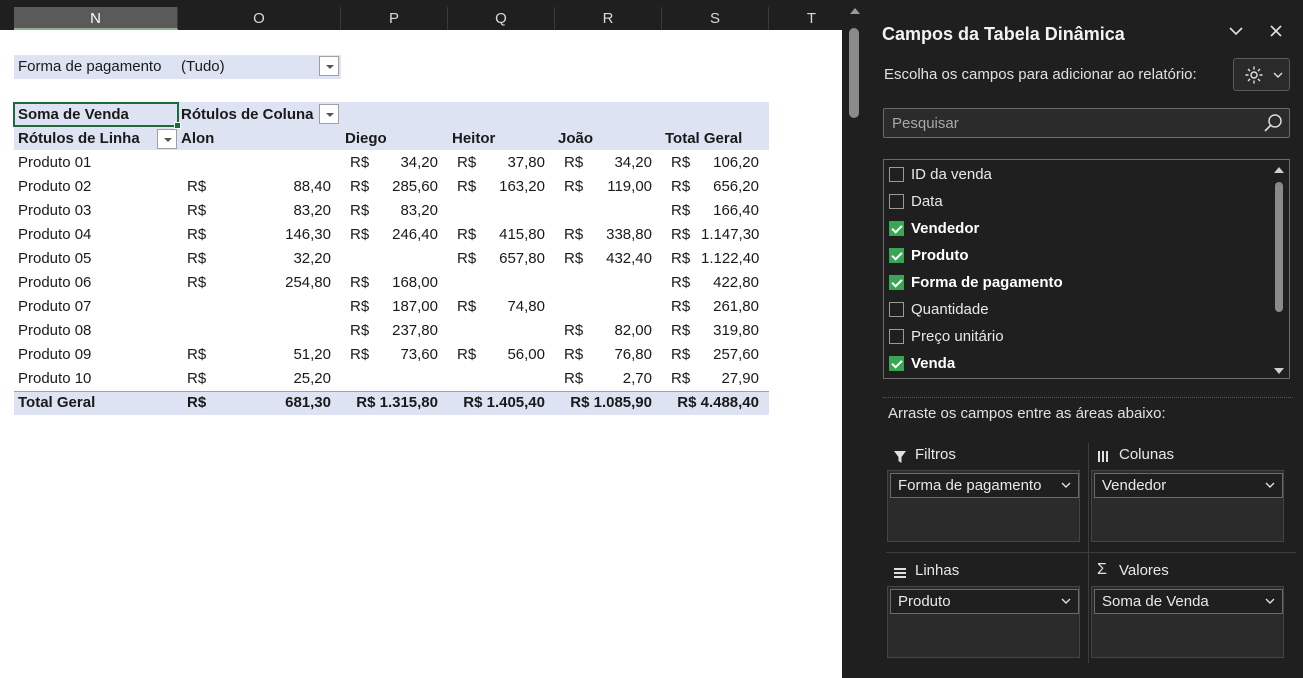 This screenshot has height=678, width=1303. Describe the element at coordinates (409, 307) in the screenshot. I see `value-cell: 187,00` at that location.